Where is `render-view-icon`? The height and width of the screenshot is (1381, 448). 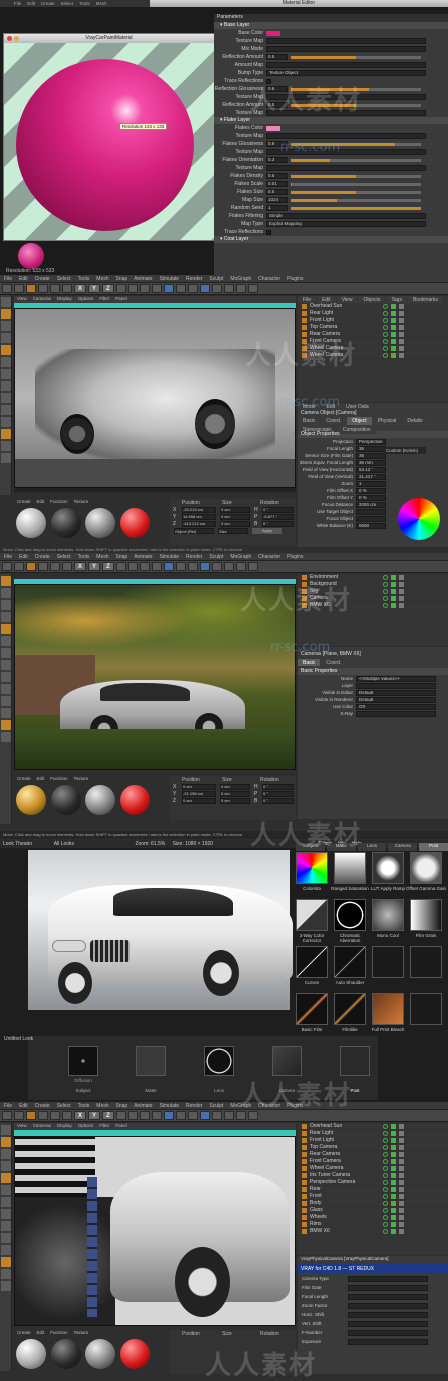
render-view-icon is located at coordinates (133, 566).